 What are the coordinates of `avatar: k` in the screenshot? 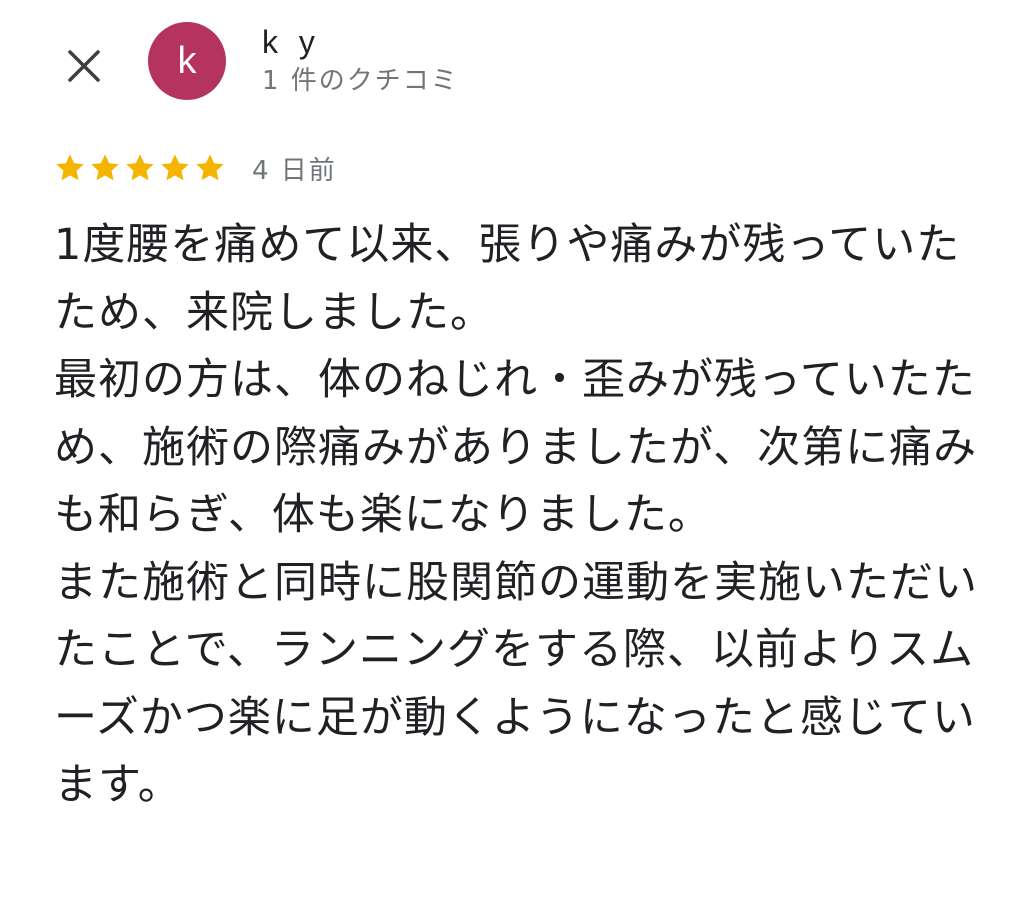 It's located at (187, 61).